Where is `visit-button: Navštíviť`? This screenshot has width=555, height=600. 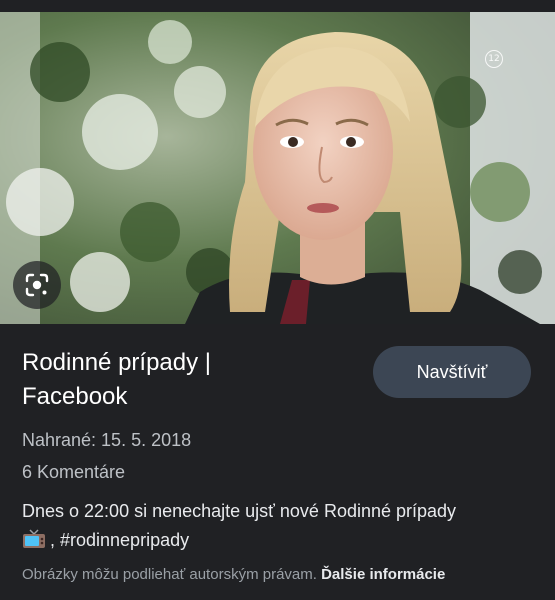
visit-button: Navštíviť is located at coordinates (452, 372).